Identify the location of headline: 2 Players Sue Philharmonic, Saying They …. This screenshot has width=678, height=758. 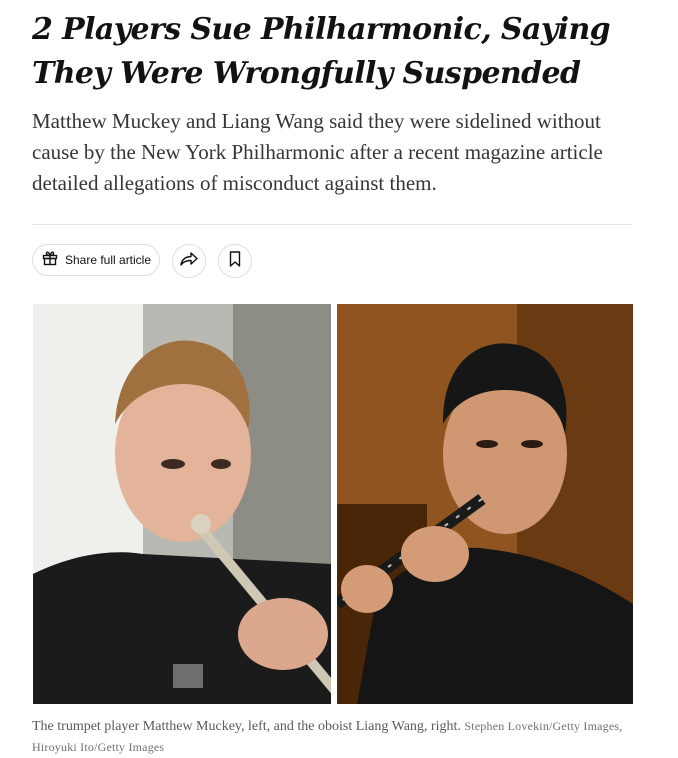
(321, 51).